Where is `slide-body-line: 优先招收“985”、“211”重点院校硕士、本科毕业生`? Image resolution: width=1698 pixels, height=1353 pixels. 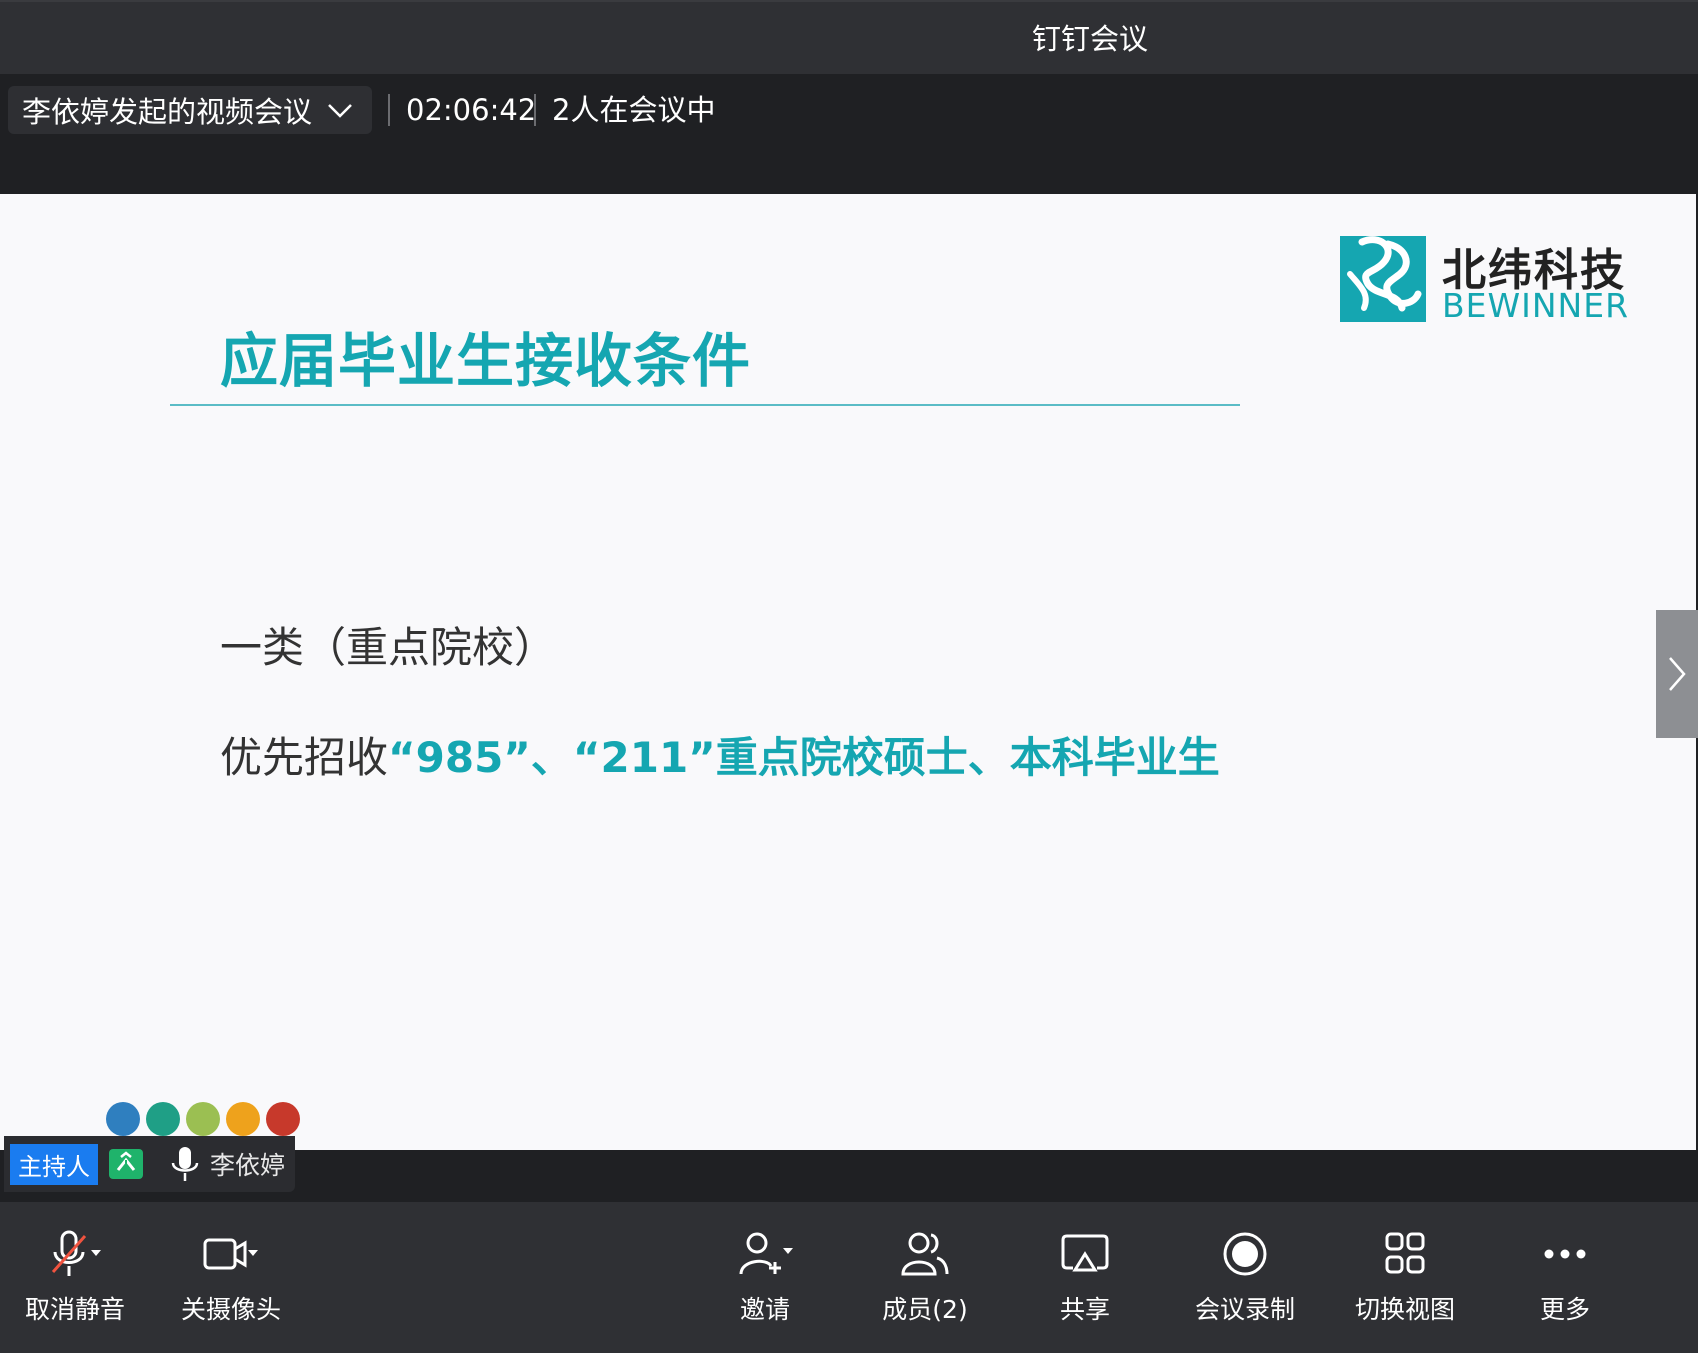 slide-body-line: 优先招收“985”、“211”重点院校硕士、本科毕业生 is located at coordinates (720, 754).